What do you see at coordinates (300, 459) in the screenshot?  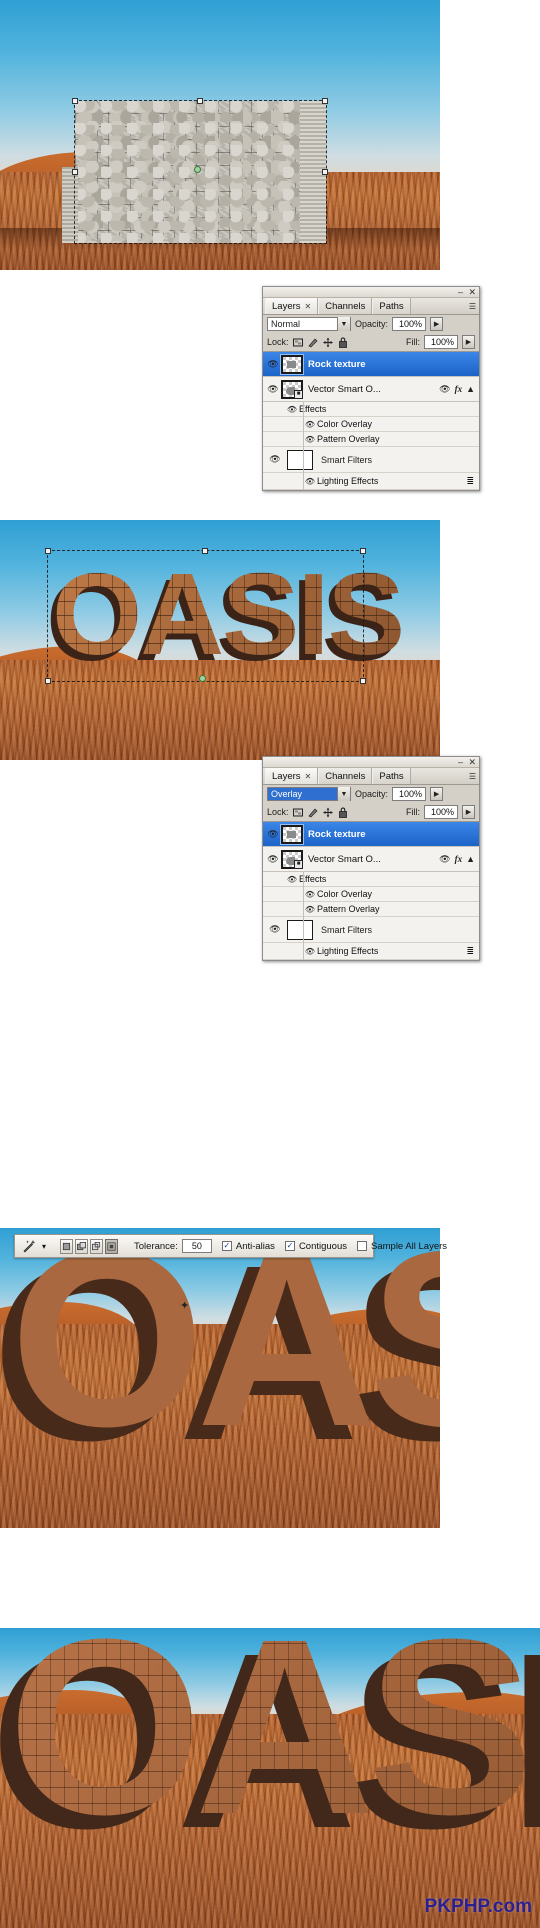 I see `smart-filter-mask-thumbnail` at bounding box center [300, 459].